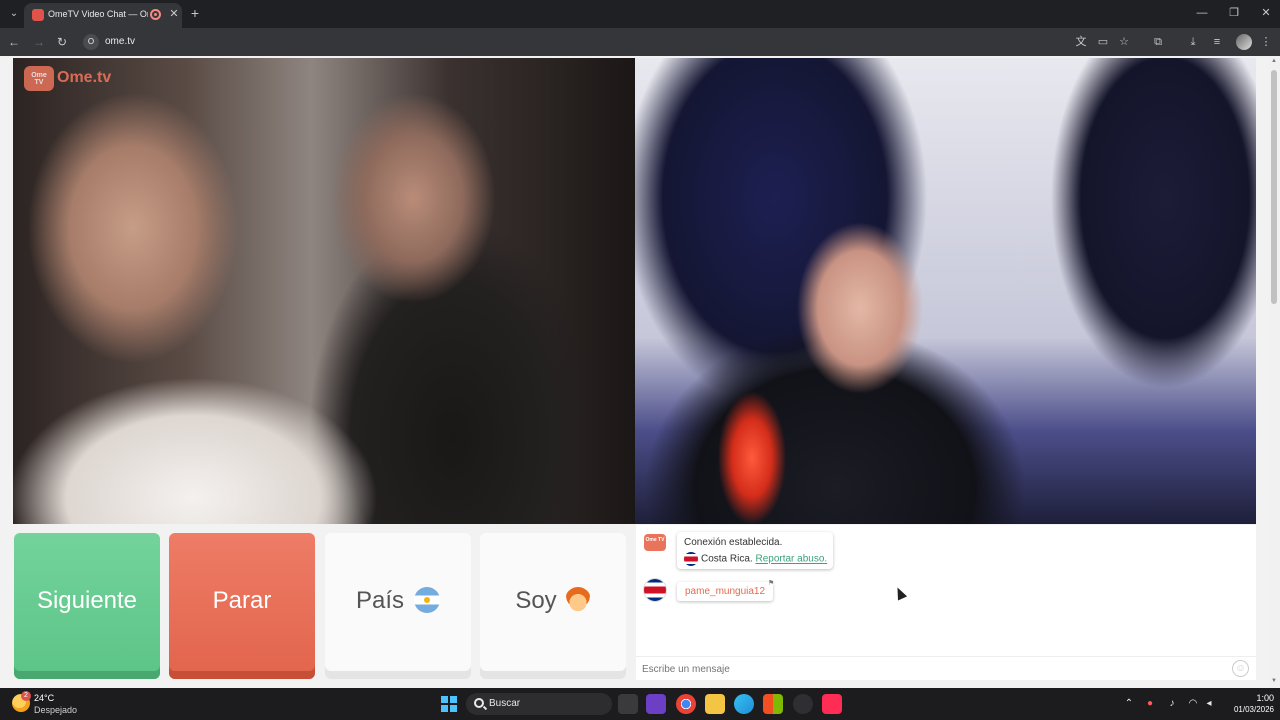 The height and width of the screenshot is (720, 1280). I want to click on translate-icon: 文, so click(1081, 42).